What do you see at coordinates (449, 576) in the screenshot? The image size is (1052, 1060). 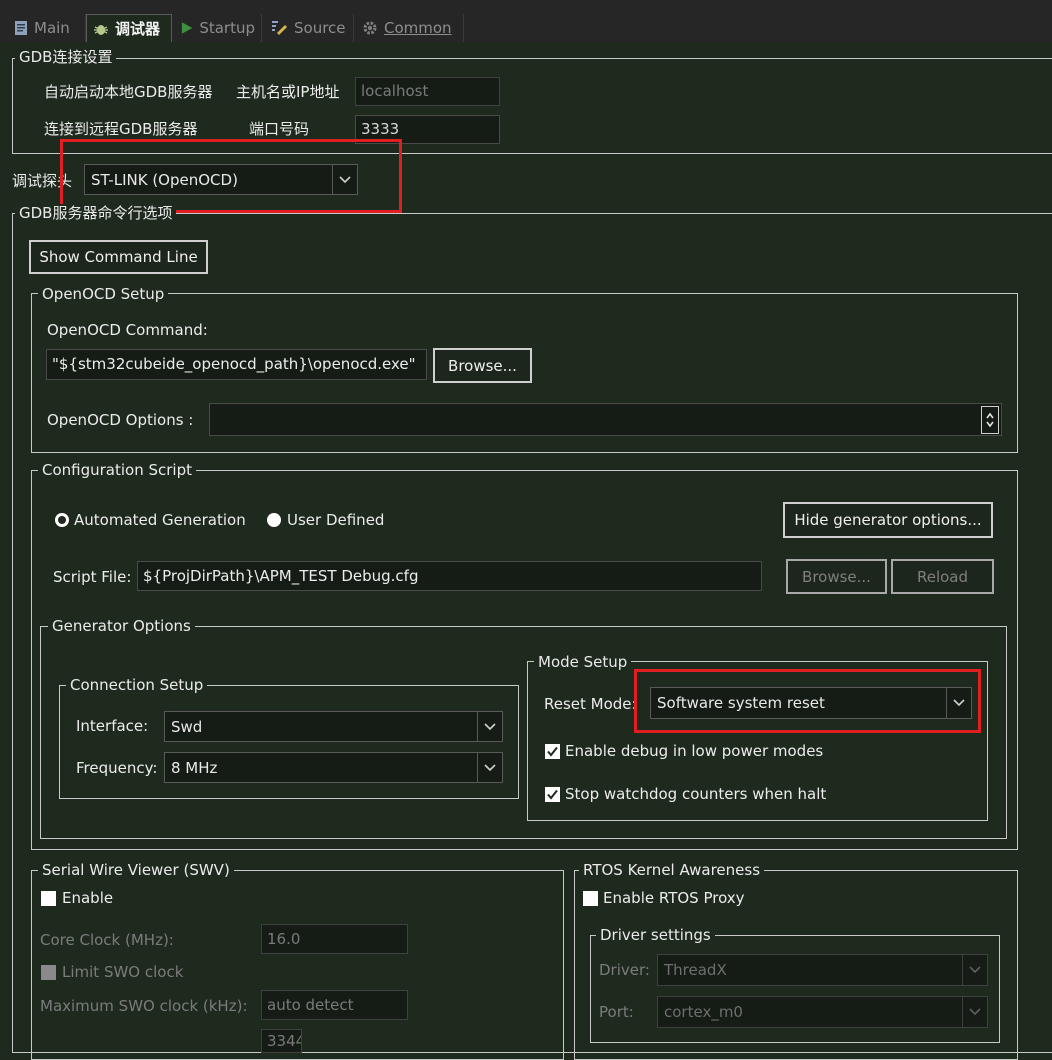 I see `script-file-input: ${ProjDirPath}\APM_TEST Debug.cfg` at bounding box center [449, 576].